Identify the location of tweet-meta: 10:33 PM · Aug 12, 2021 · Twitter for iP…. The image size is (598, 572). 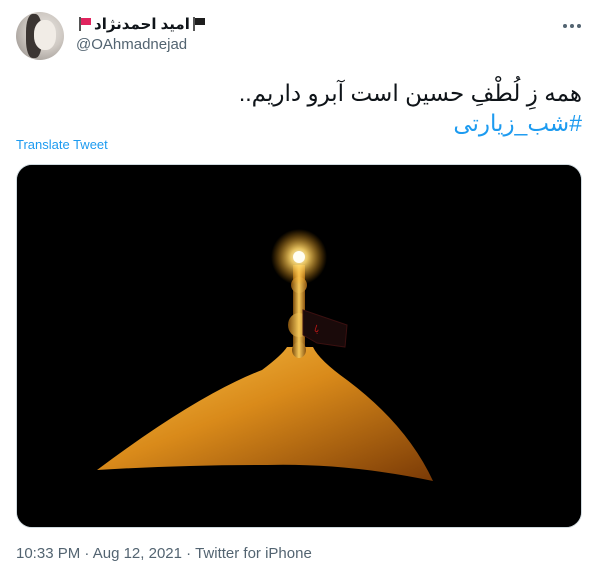
(164, 553).